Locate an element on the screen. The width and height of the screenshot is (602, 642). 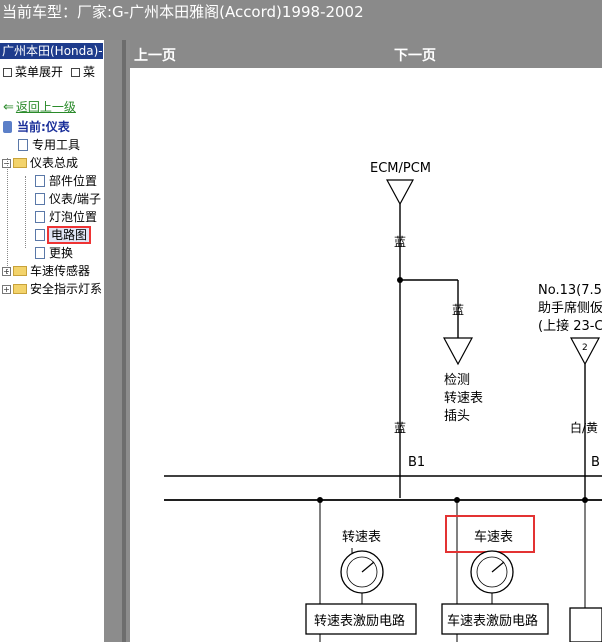
vehicle-title: 当前车型：厂家:G-广州本田雅阁(Accord)1998-2002 is located at coordinates (183, 12).